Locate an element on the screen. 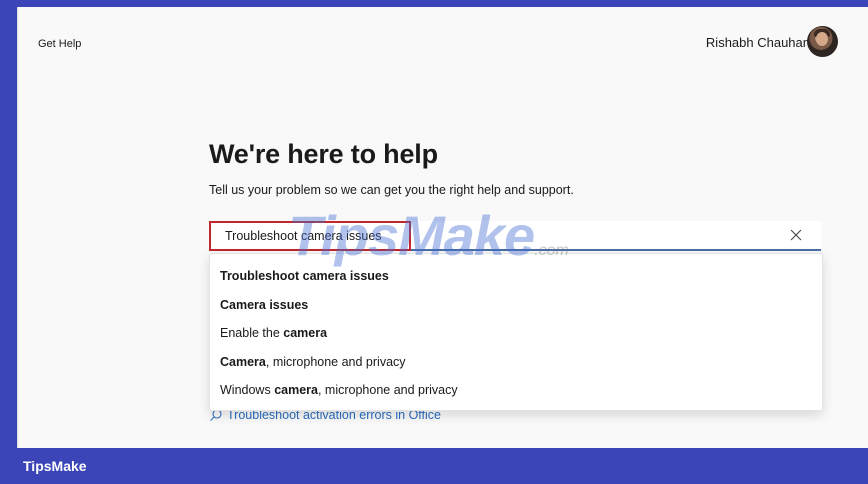  suggestion-text: Camera issues is located at coordinates (264, 305).